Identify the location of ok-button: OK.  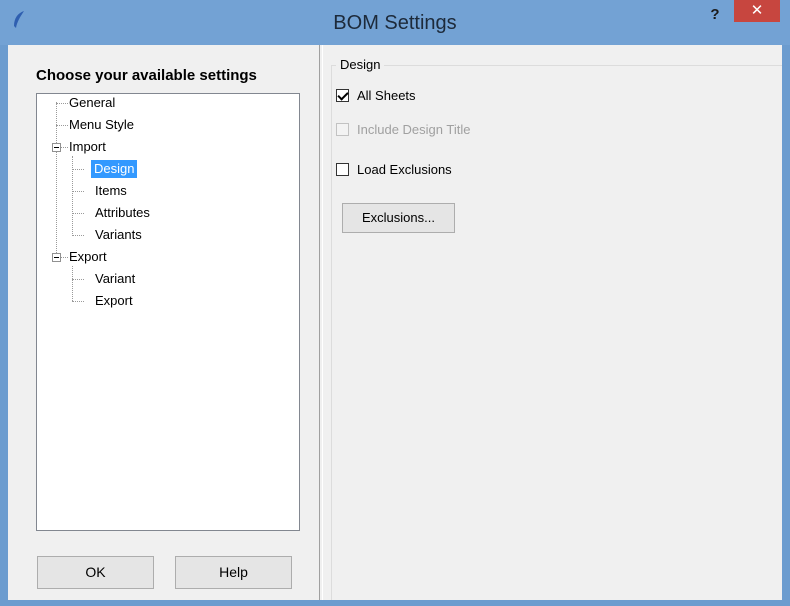
(95, 572).